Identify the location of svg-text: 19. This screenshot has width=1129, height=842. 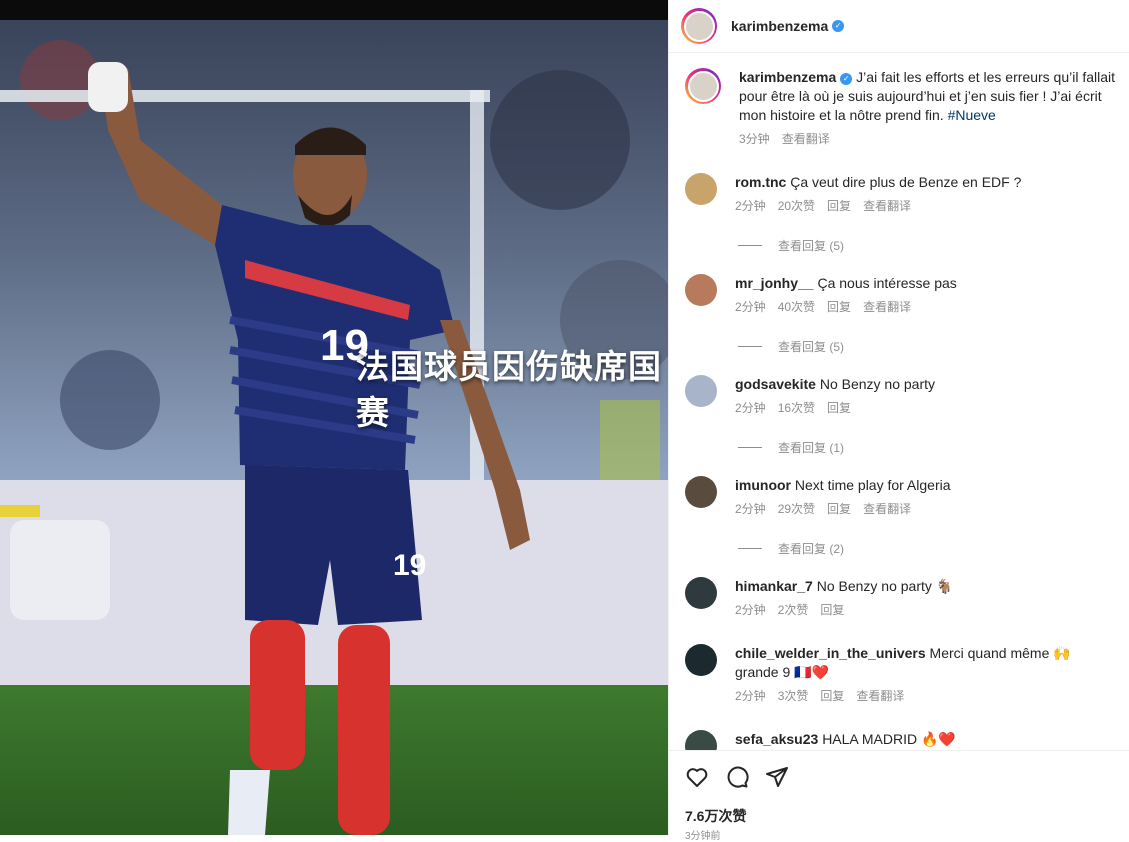
(409, 565).